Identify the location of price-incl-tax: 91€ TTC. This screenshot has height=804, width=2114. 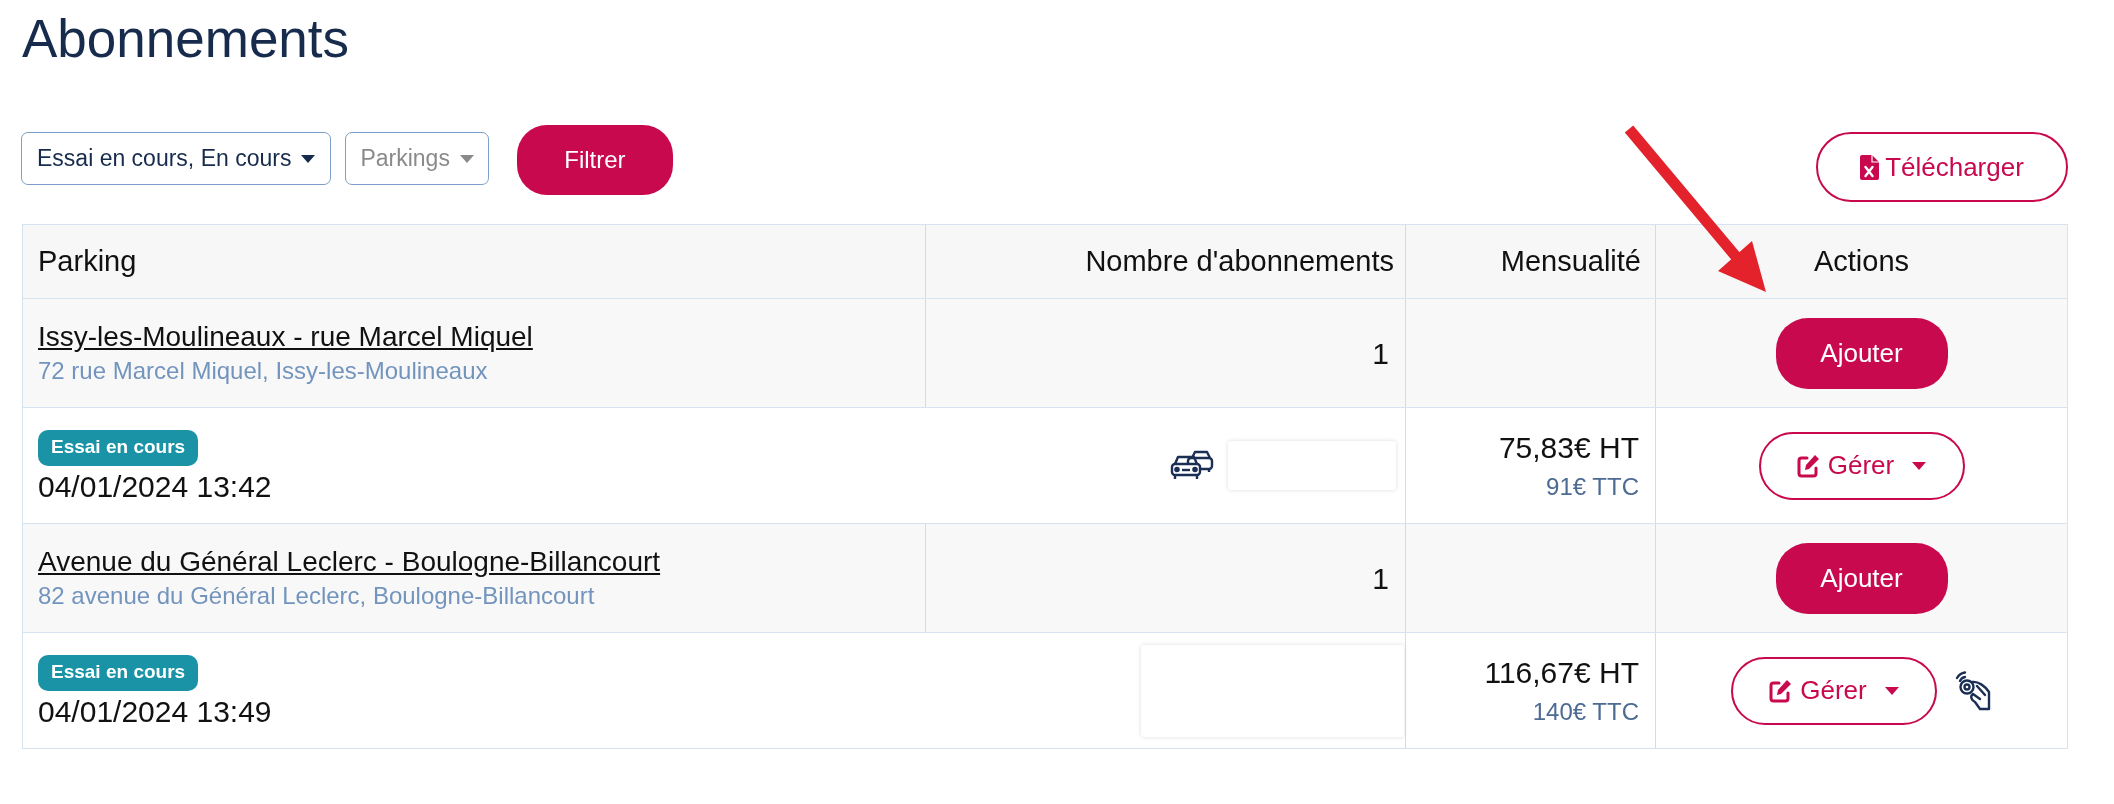
(1592, 486).